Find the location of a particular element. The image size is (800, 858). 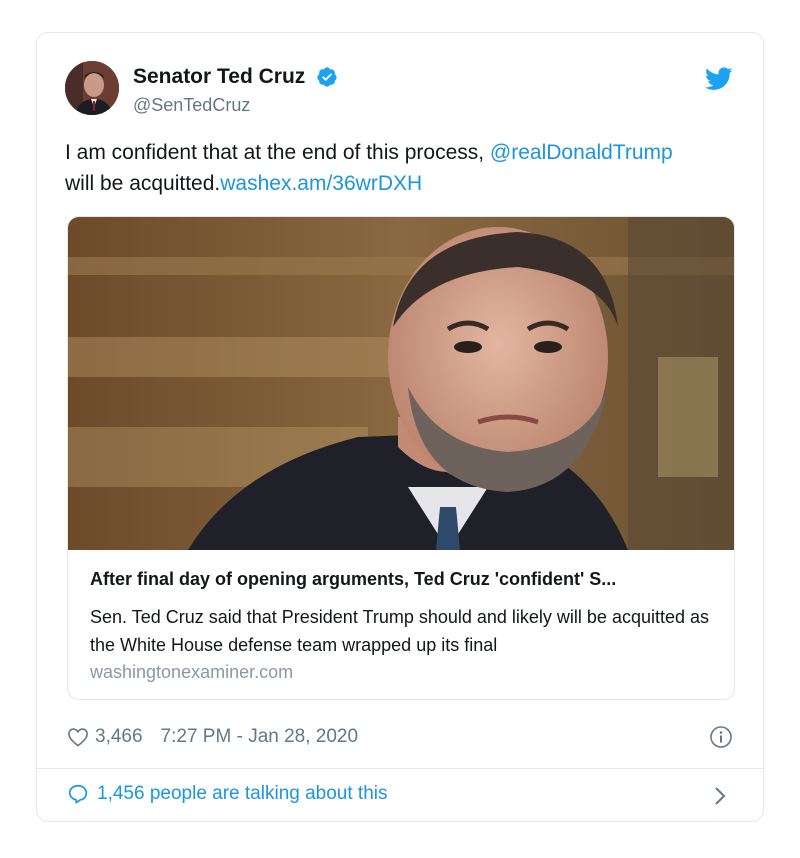

comment-bubble-icon is located at coordinates (78, 794).